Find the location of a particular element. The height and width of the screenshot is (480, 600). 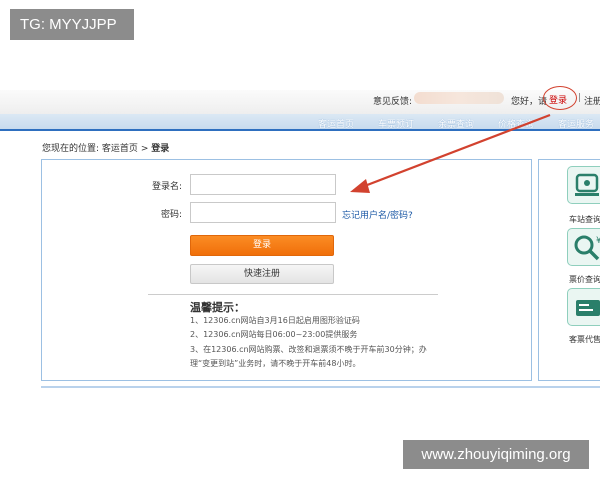

breadcrumb-current: 登录 is located at coordinates (160, 149).